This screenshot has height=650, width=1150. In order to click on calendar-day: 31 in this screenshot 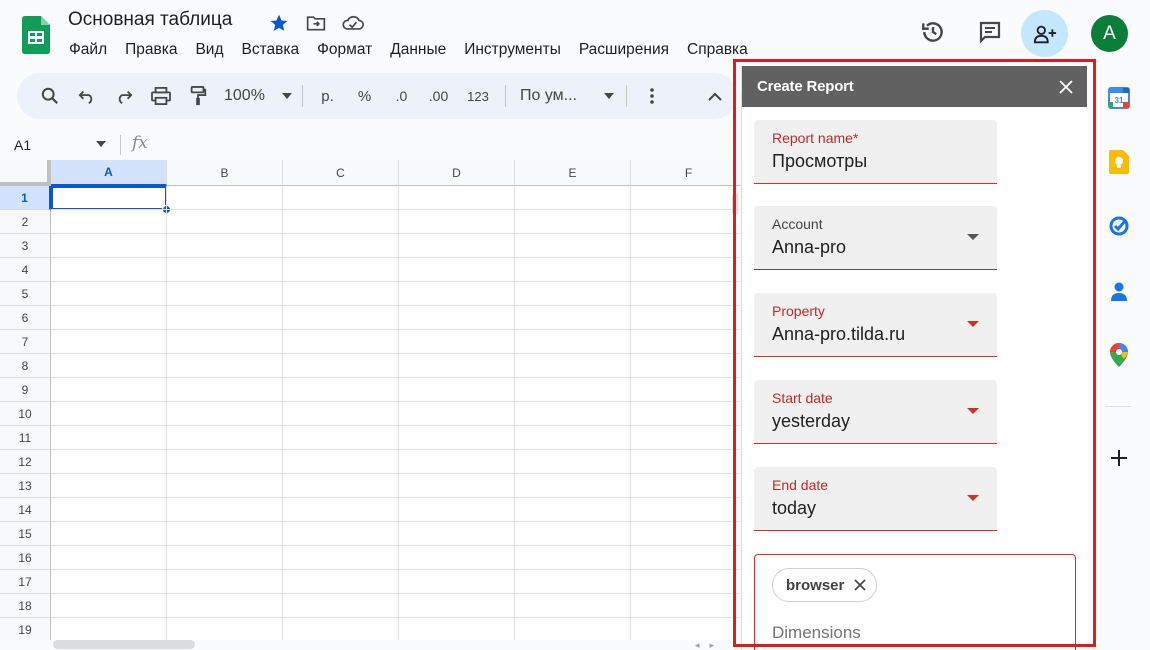, I will do `click(1119, 100)`.